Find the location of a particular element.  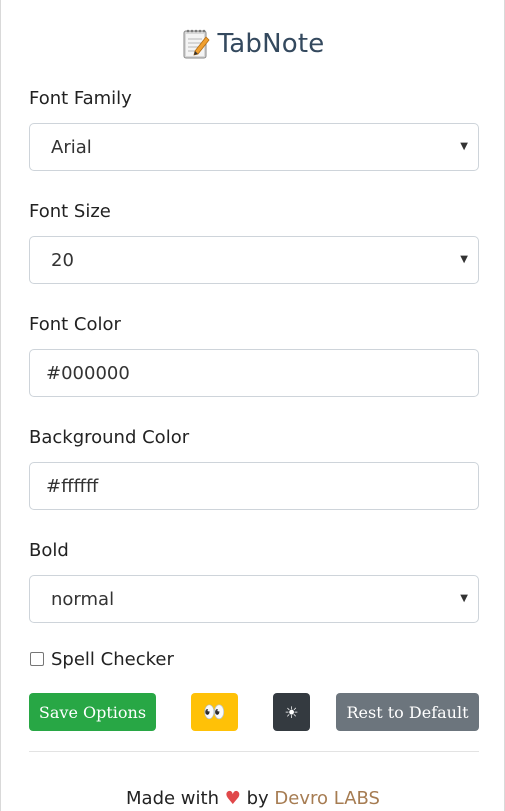

font-color-group: Font Color #000000 is located at coordinates (254, 355).